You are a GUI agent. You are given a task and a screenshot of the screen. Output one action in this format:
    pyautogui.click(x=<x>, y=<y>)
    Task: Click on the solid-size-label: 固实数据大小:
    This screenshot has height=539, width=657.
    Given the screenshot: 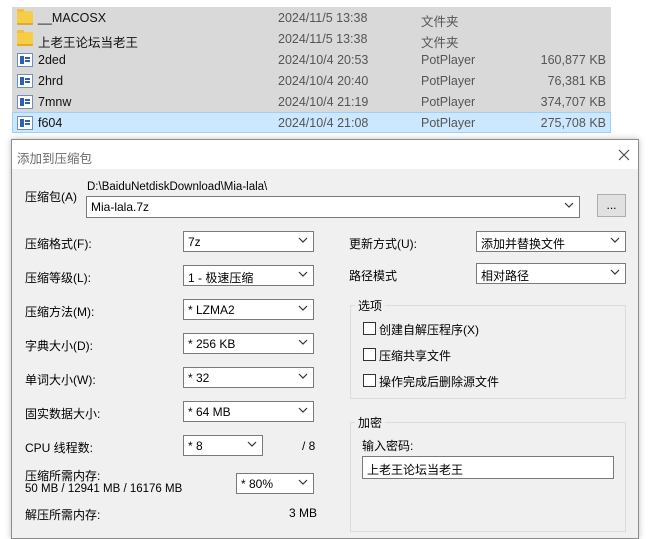 What is the action you would take?
    pyautogui.click(x=63, y=414)
    